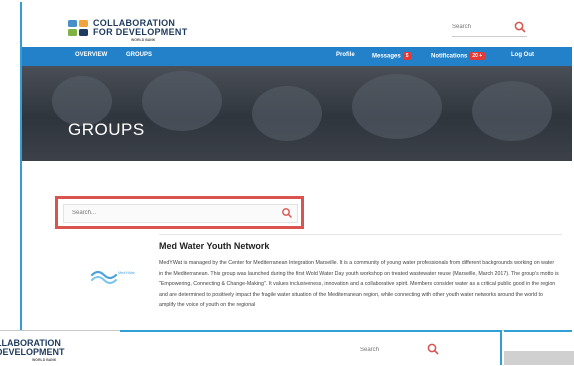 The image size is (574, 366). What do you see at coordinates (522, 55) in the screenshot?
I see `nav-logout: Log Out` at bounding box center [522, 55].